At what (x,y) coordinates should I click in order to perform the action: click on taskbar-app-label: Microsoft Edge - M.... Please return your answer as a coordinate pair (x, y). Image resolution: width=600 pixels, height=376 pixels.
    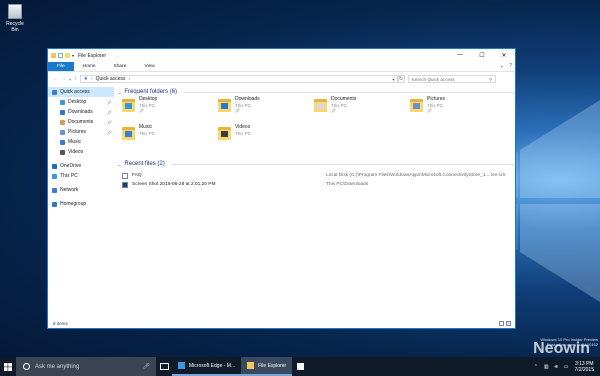
    Looking at the image, I should click on (212, 365).